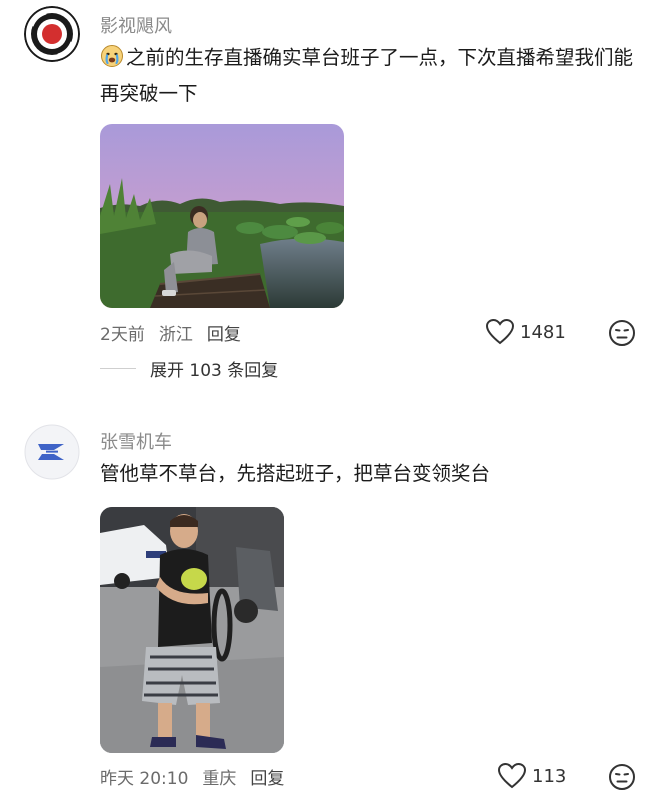 The height and width of the screenshot is (795, 660). I want to click on comment-image, so click(192, 630).